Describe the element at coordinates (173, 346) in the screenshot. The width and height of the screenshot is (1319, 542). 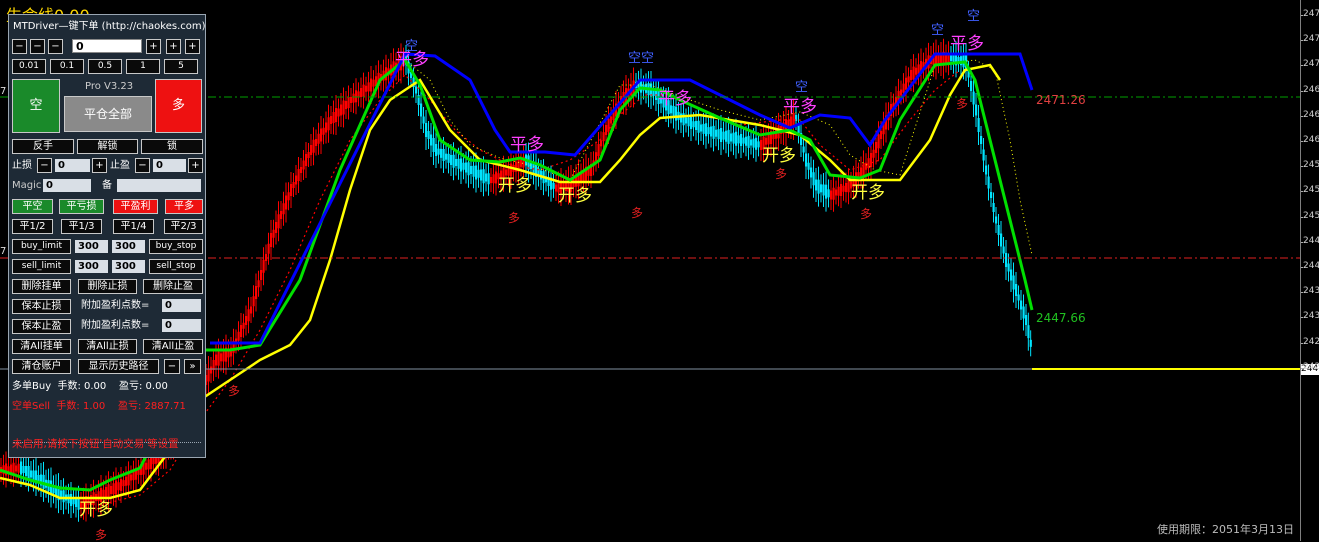
I see `clear-all-tp-button: 清All止盈` at that location.